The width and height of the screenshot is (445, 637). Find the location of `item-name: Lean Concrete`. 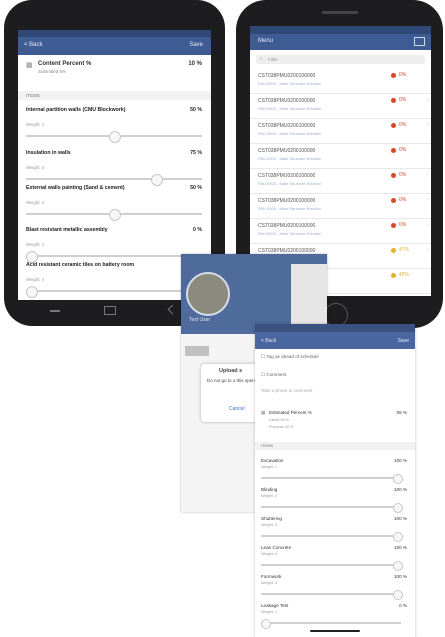

item-name: Lean Concrete is located at coordinates (276, 547).